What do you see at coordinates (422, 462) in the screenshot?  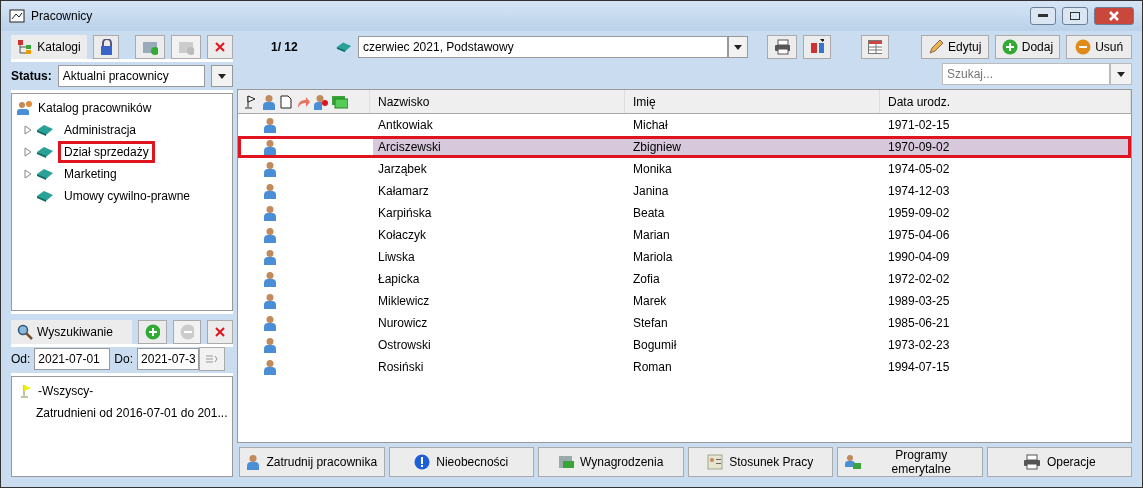 I see `info-icon` at bounding box center [422, 462].